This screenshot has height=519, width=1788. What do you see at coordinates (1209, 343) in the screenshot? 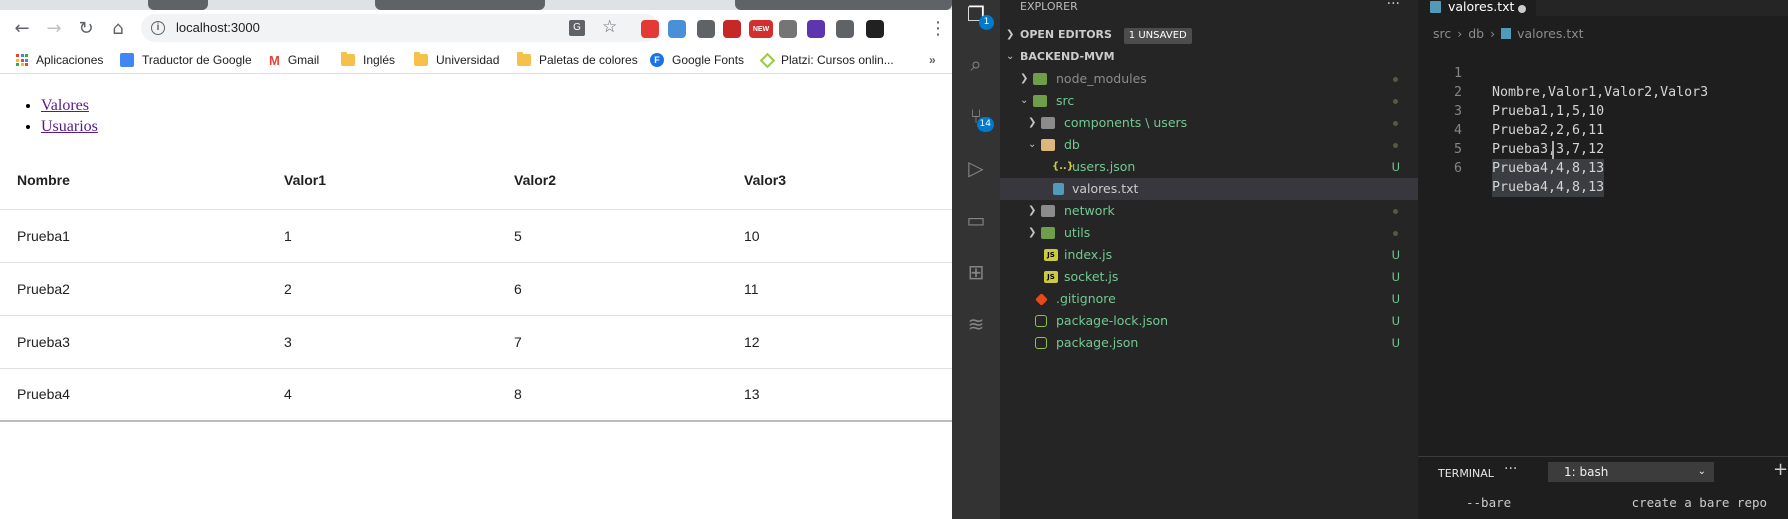
I see `tree-item-package-json: package.json U` at bounding box center [1209, 343].